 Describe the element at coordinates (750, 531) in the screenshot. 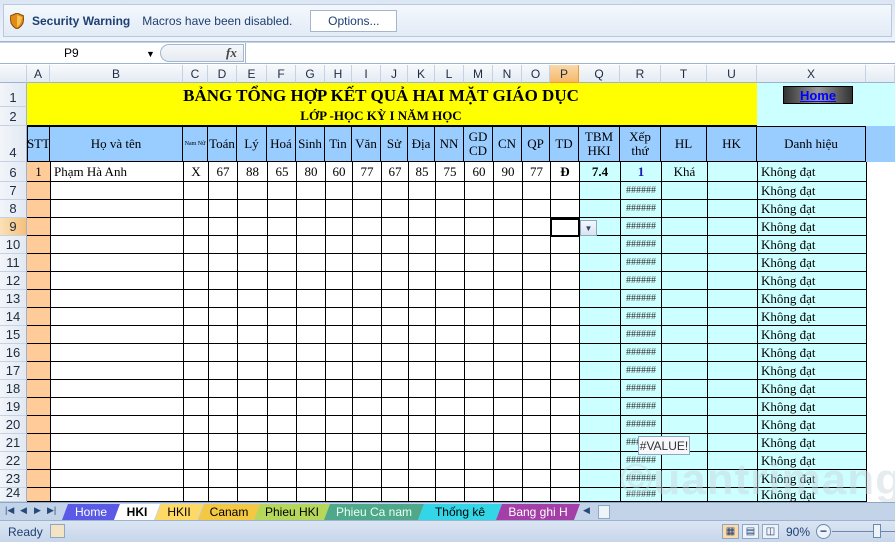

I see `page-layout-icon: ▤` at that location.